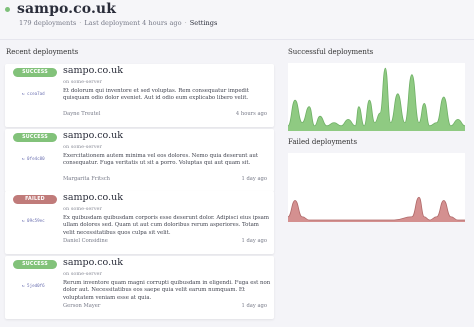 Image resolution: width=474 pixels, height=327 pixels. I want to click on failed-chart-panel, so click(376, 187).